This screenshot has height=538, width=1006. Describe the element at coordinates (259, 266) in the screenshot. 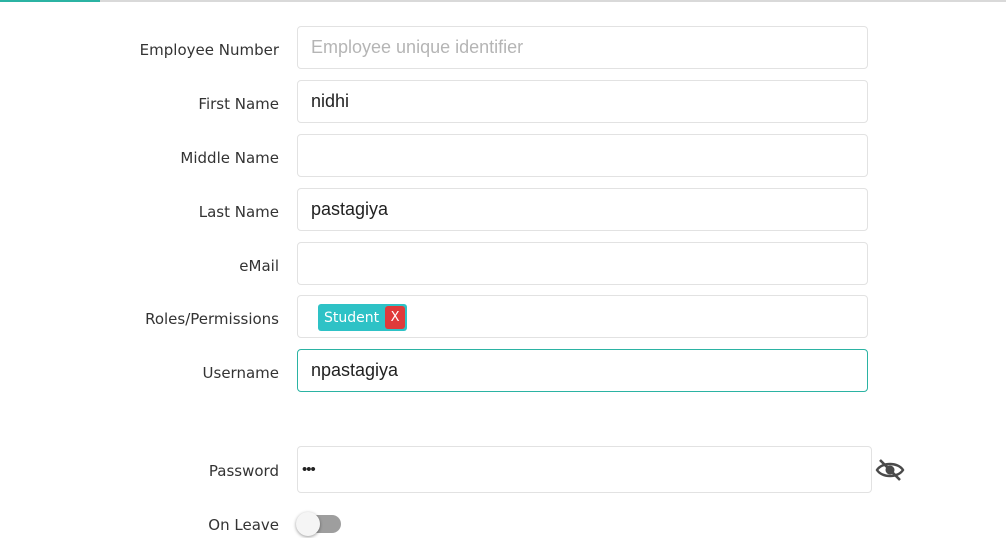

I see `email-label: eMail` at that location.